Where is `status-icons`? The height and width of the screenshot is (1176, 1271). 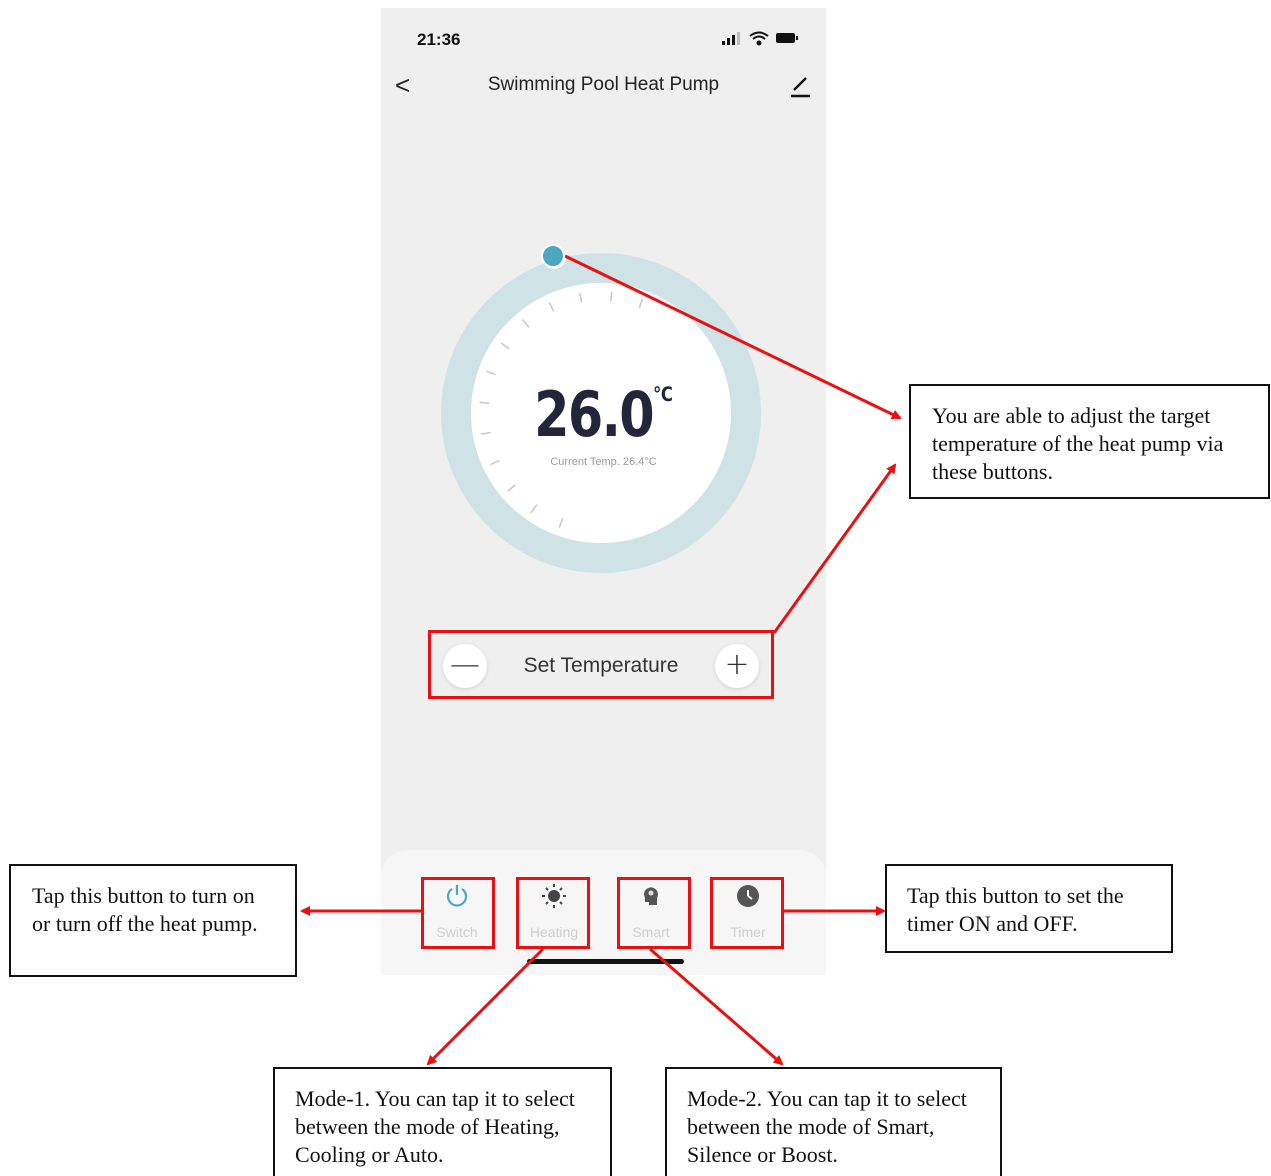
status-icons is located at coordinates (760, 38).